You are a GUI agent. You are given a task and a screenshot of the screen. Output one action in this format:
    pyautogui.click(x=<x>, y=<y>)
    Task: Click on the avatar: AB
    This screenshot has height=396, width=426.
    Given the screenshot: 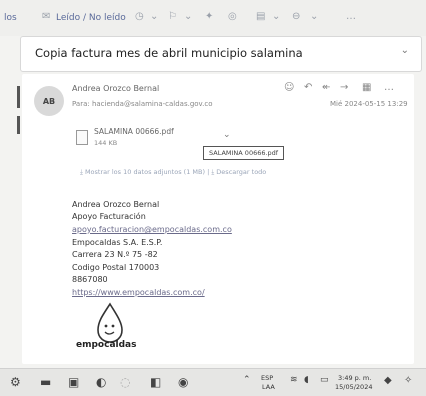 What is the action you would take?
    pyautogui.click(x=49, y=101)
    